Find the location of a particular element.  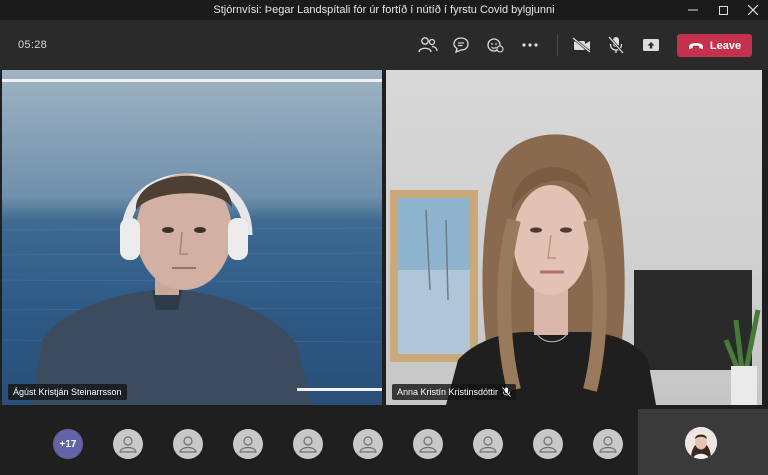

maximize-button is located at coordinates (723, 10).